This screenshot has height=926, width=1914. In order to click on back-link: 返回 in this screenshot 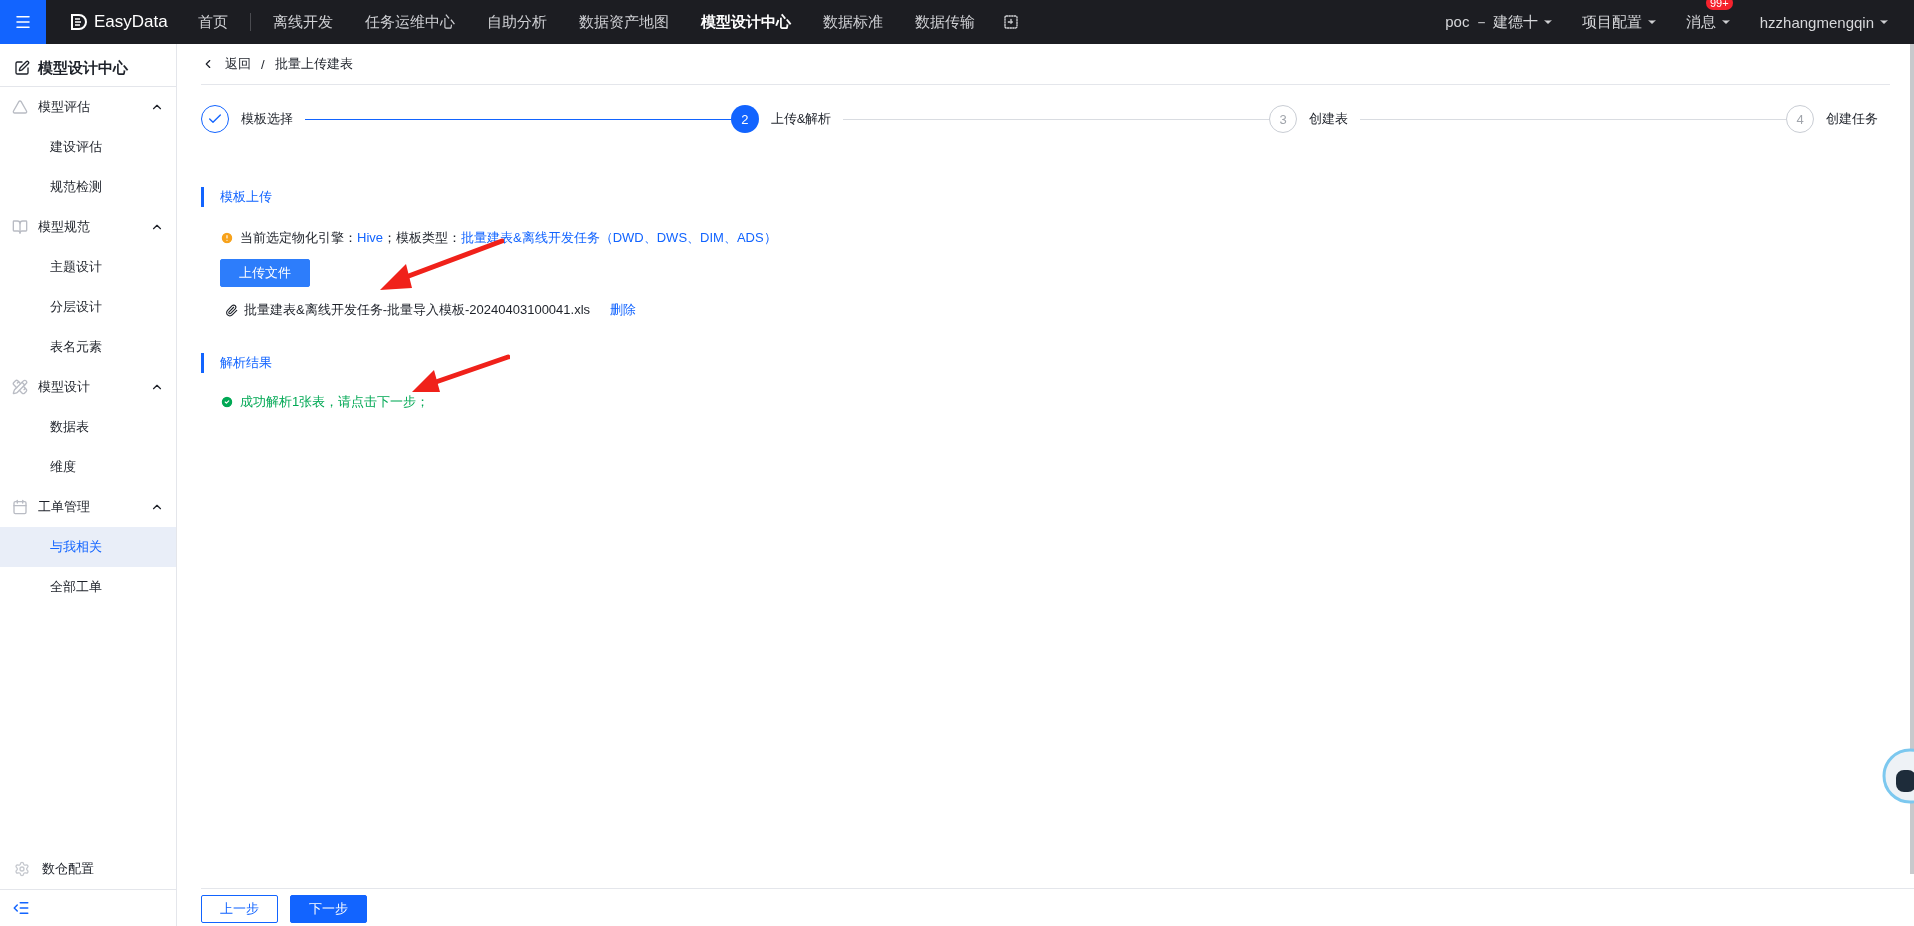, I will do `click(238, 64)`.